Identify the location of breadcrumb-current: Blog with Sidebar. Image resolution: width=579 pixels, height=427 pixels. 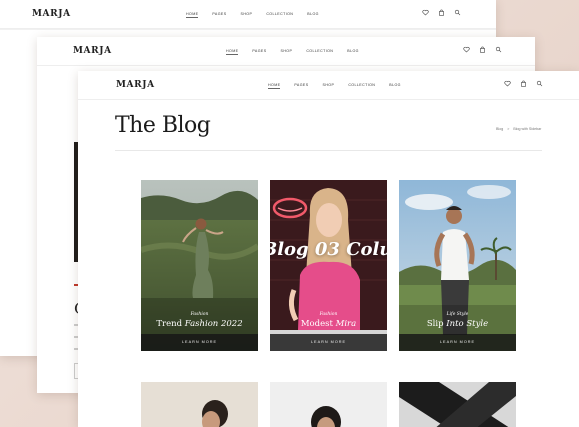
(527, 129).